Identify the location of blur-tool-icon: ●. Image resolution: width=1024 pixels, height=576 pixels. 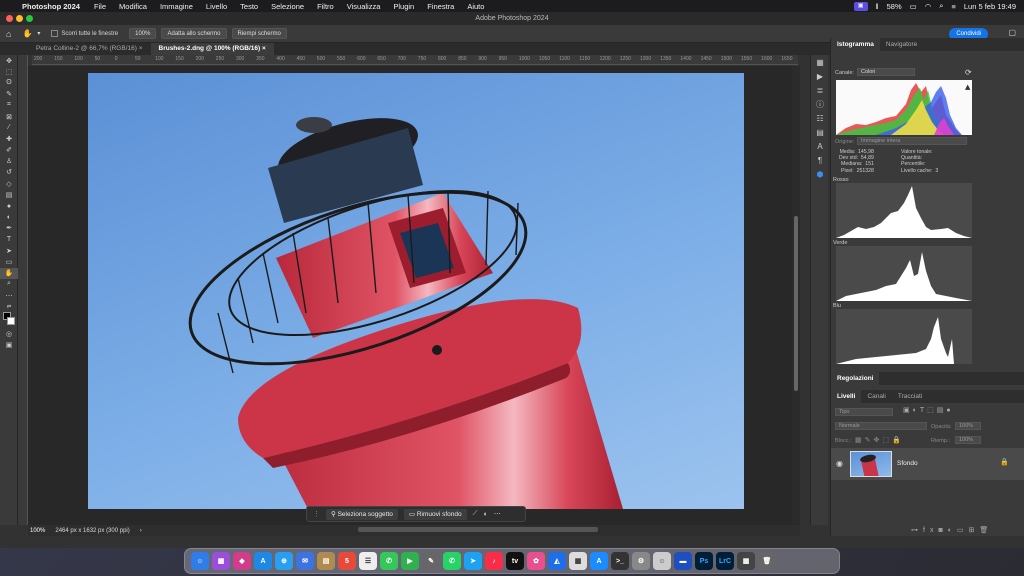
(9, 205).